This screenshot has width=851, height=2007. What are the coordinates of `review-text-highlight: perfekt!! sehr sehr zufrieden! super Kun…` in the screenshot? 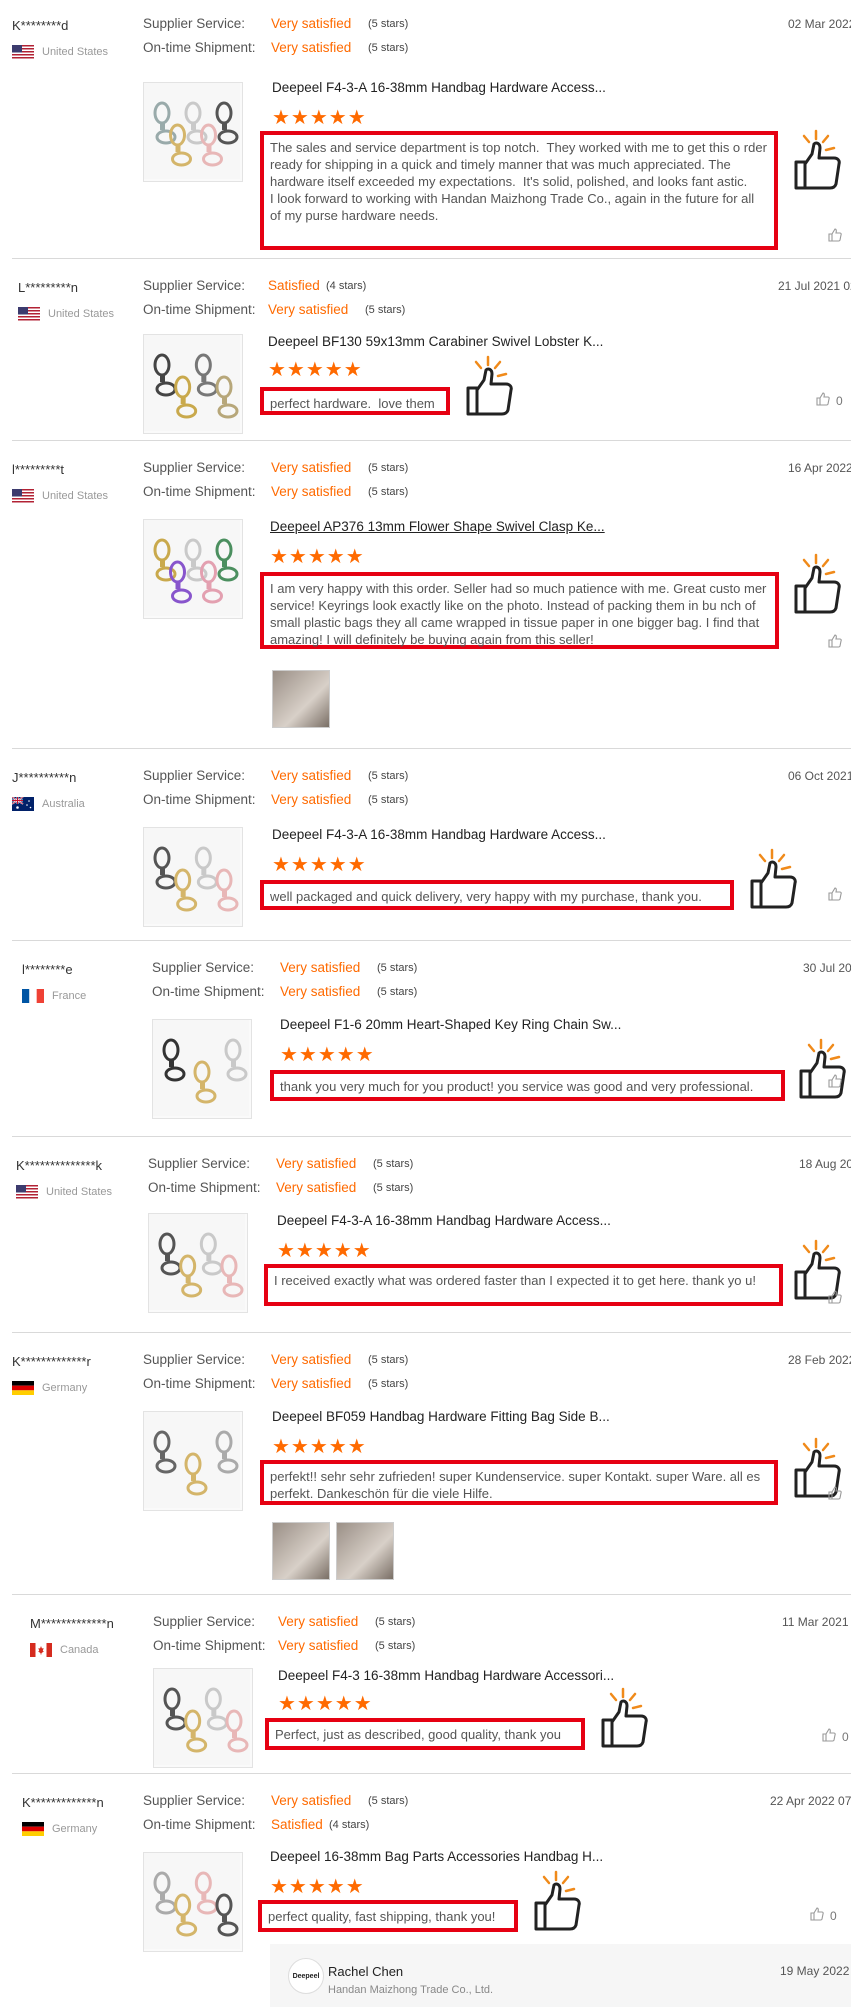 It's located at (519, 1482).